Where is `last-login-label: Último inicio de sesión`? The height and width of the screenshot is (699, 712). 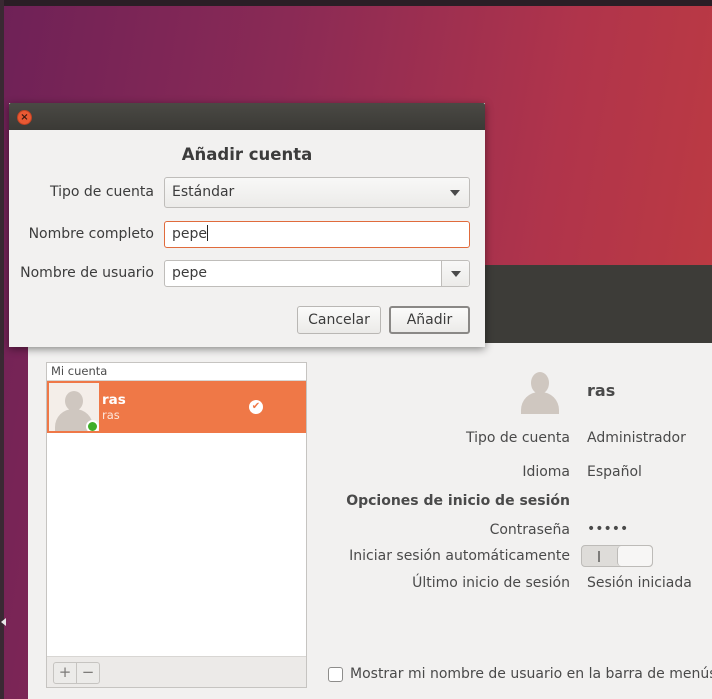 last-login-label: Último inicio de sesión is located at coordinates (491, 583).